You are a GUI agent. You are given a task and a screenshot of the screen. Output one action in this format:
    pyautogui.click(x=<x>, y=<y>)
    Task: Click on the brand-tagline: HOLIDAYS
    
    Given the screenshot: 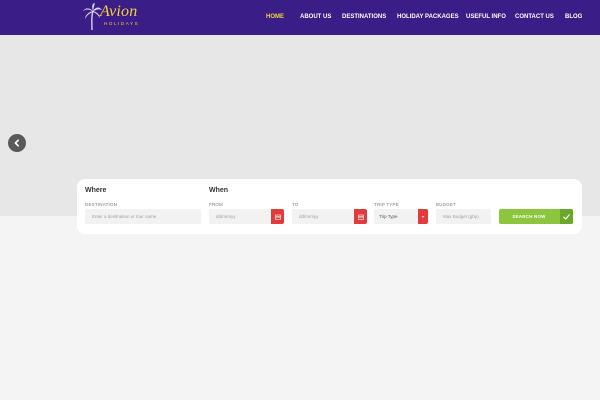 What is the action you would take?
    pyautogui.click(x=122, y=23)
    